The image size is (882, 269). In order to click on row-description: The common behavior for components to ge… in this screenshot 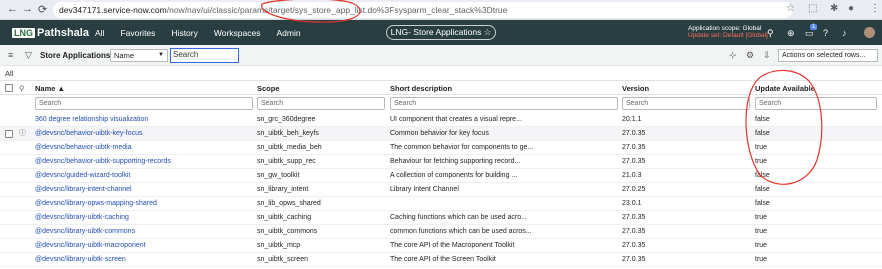, I will do `click(462, 147)`.